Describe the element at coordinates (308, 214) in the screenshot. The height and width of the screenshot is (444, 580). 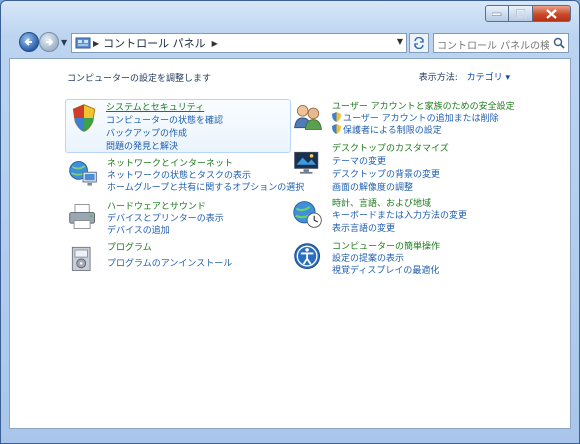
I see `globe-clock-icon` at that location.